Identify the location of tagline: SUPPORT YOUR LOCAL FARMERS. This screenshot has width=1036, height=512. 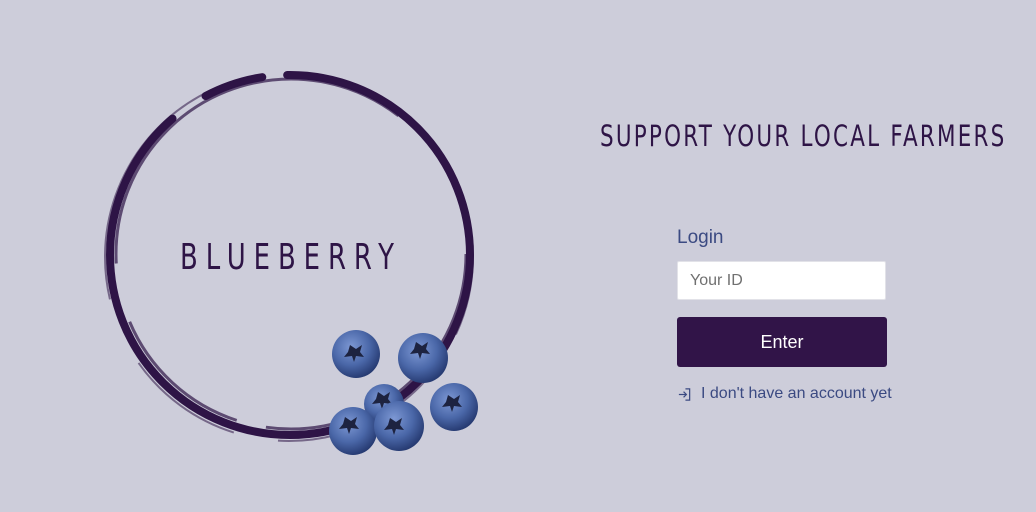
(803, 136).